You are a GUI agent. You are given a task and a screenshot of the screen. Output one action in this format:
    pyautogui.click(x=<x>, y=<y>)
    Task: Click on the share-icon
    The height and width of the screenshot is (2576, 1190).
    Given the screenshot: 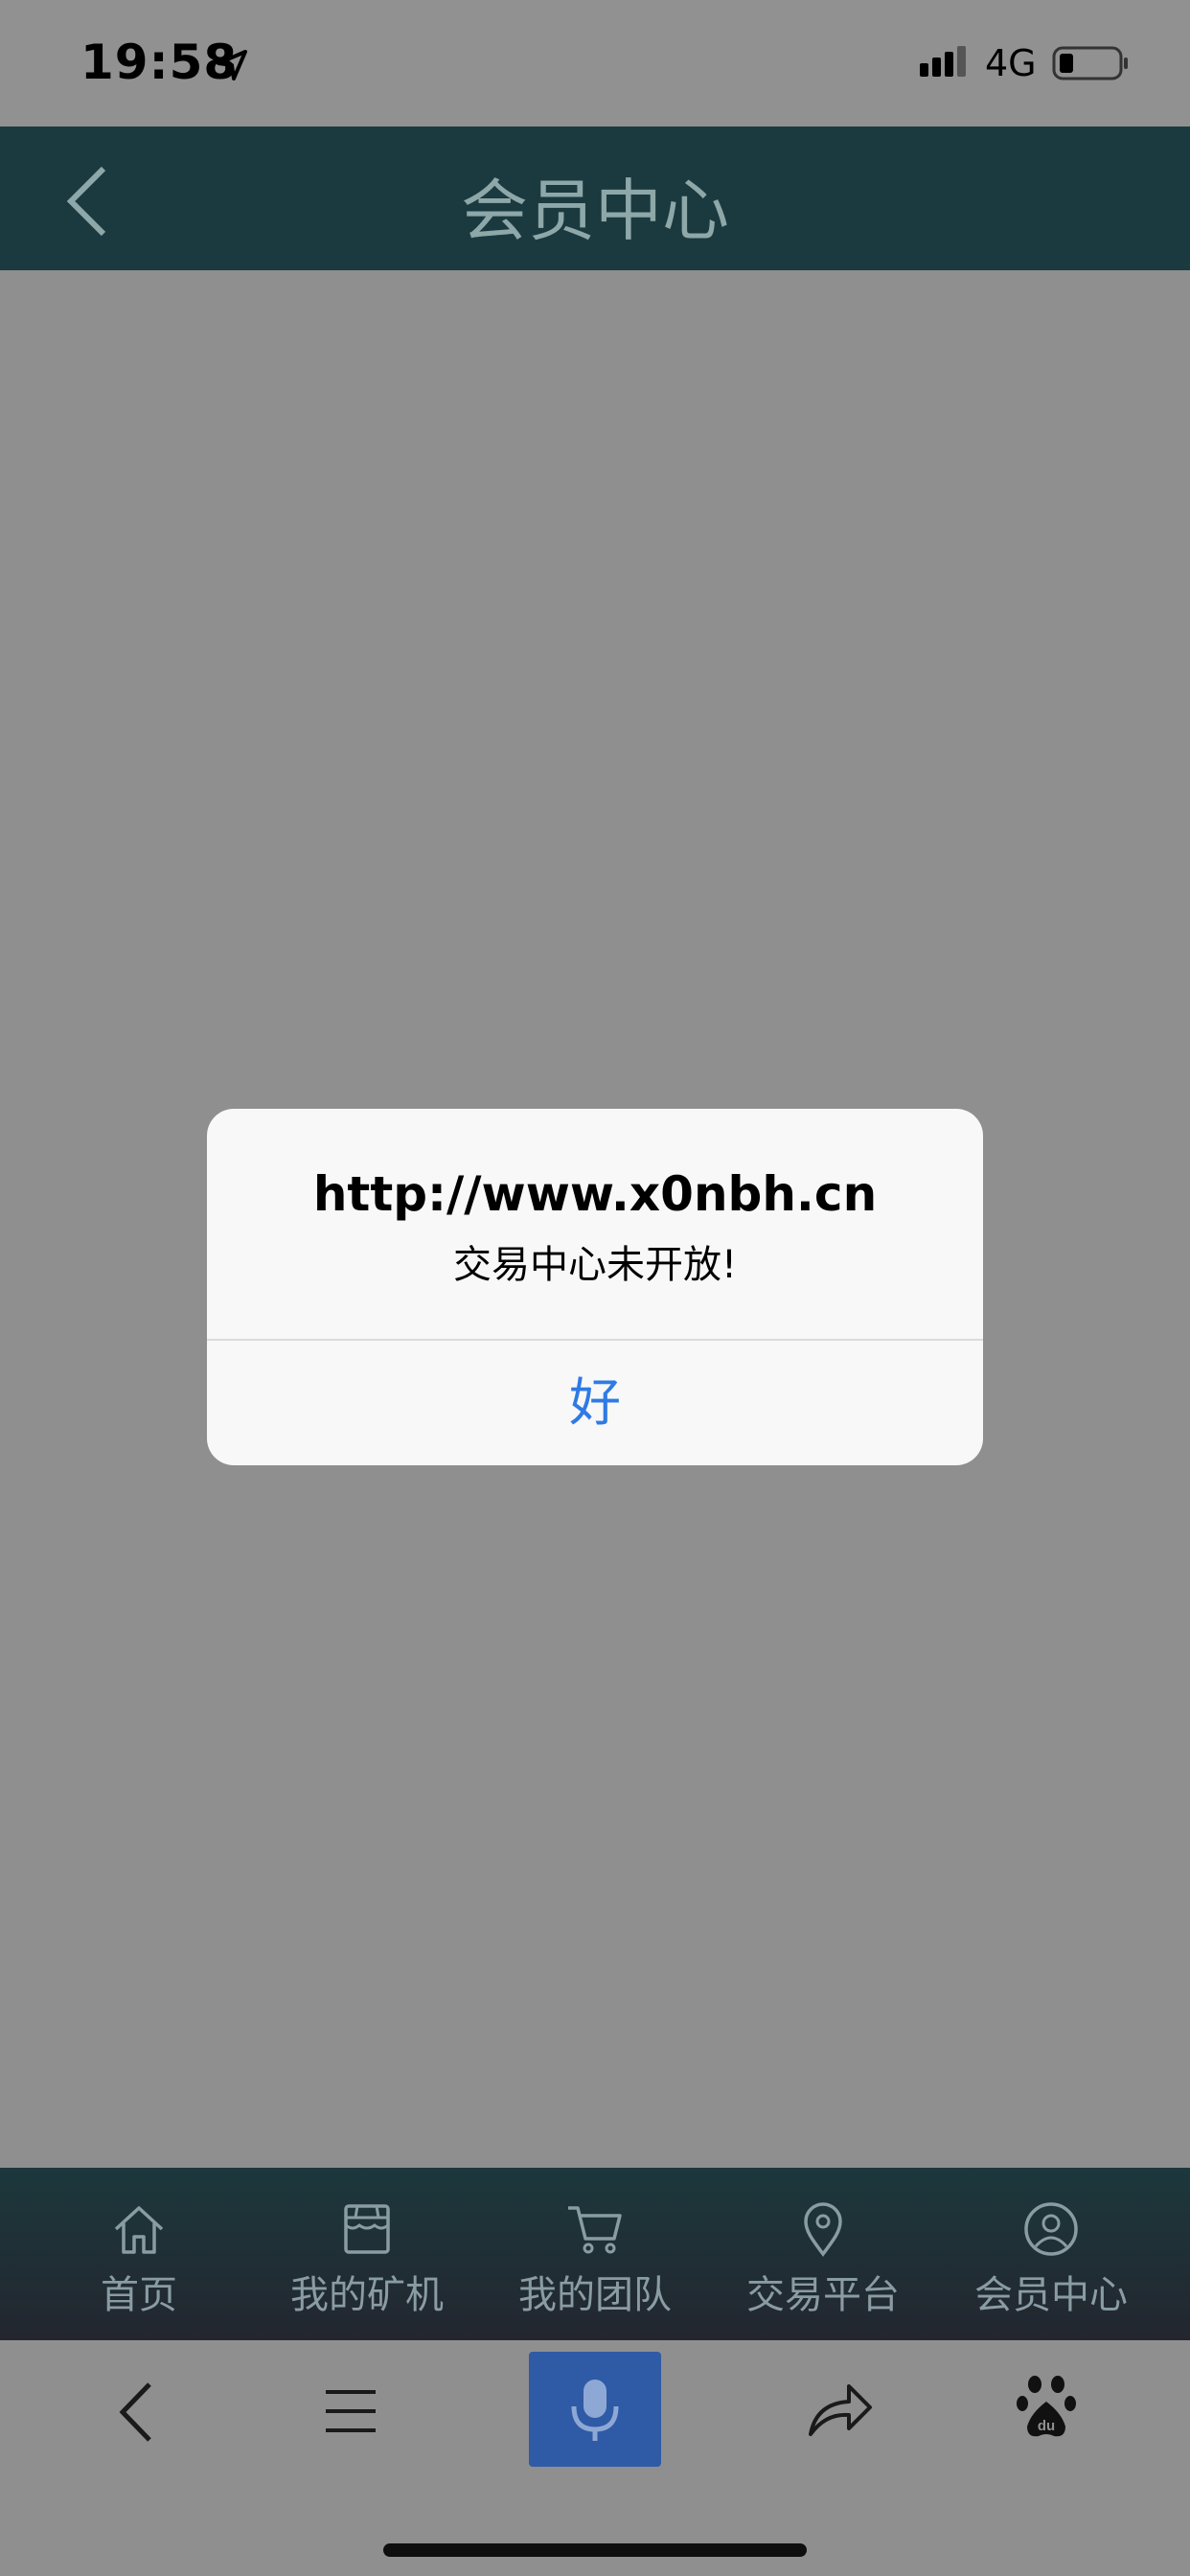 What is the action you would take?
    pyautogui.click(x=841, y=2408)
    